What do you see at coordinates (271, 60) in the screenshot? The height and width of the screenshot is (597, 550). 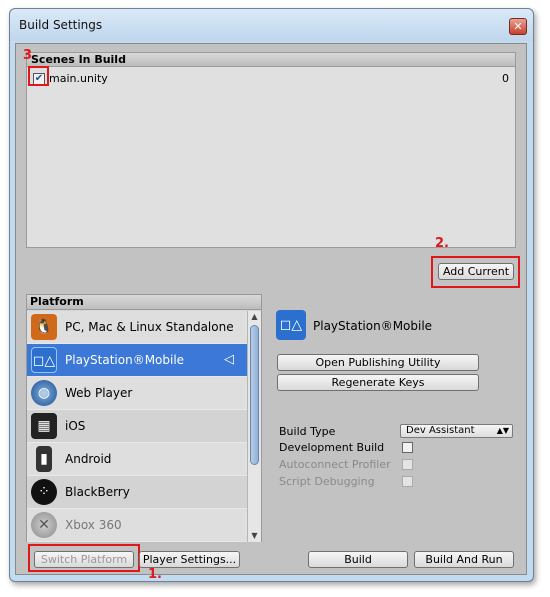 I see `scenes-header: Scenes In Build` at bounding box center [271, 60].